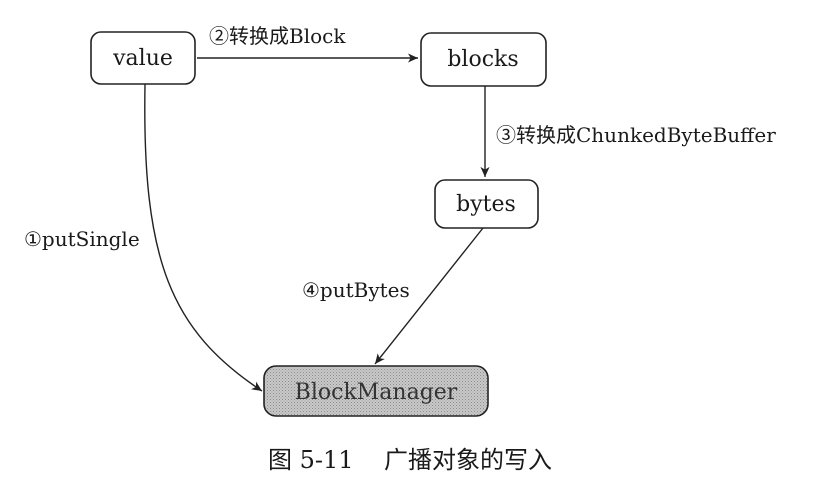 The width and height of the screenshot is (818, 482). I want to click on node-block-manager-label: BlockManager, so click(376, 392).